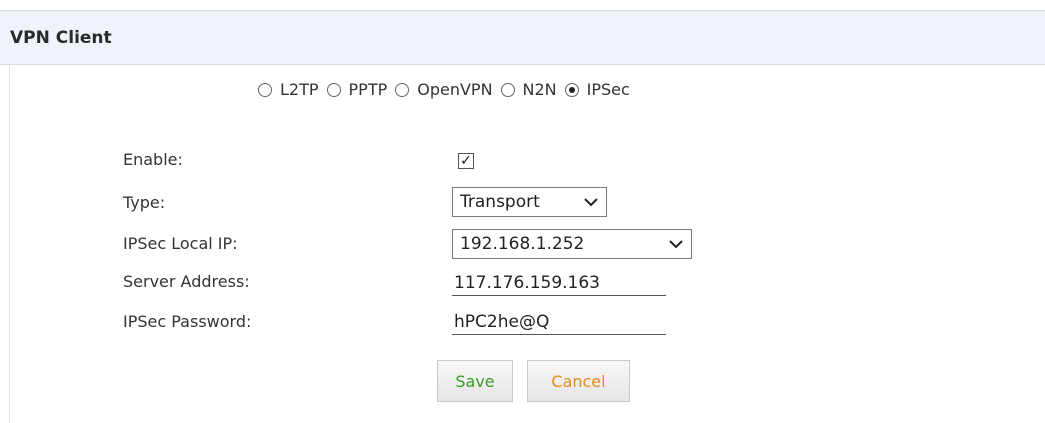 Image resolution: width=1045 pixels, height=423 pixels. Describe the element at coordinates (61, 38) in the screenshot. I see `panel-title: VPN Client` at that location.